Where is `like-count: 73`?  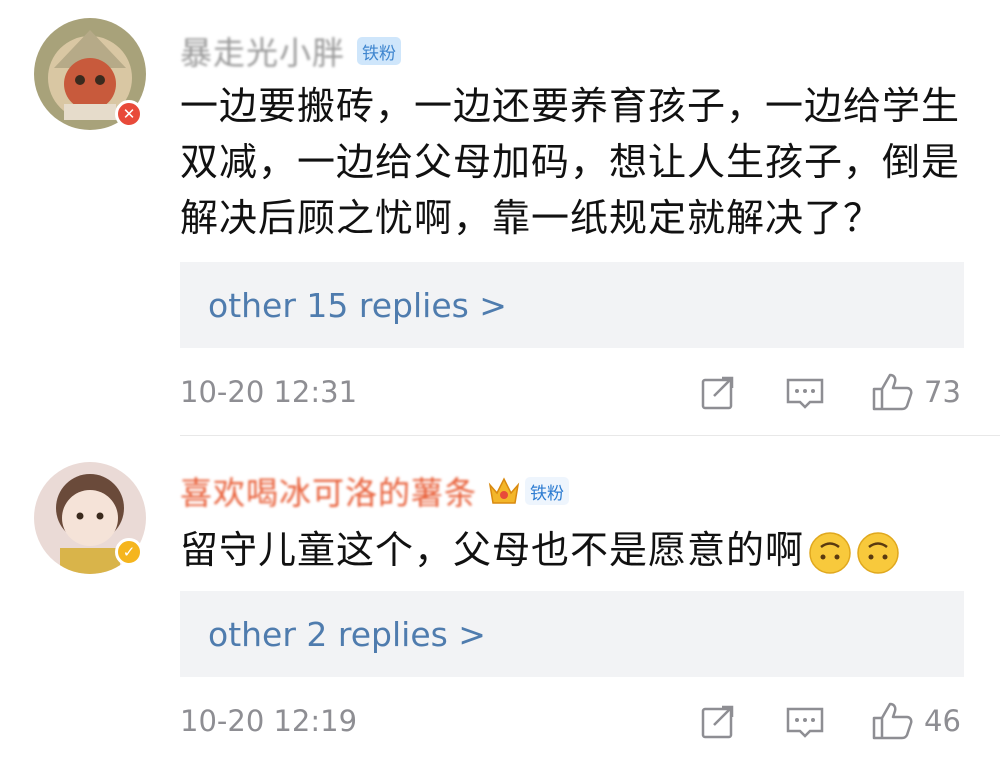
like-count: 73 is located at coordinates (942, 392).